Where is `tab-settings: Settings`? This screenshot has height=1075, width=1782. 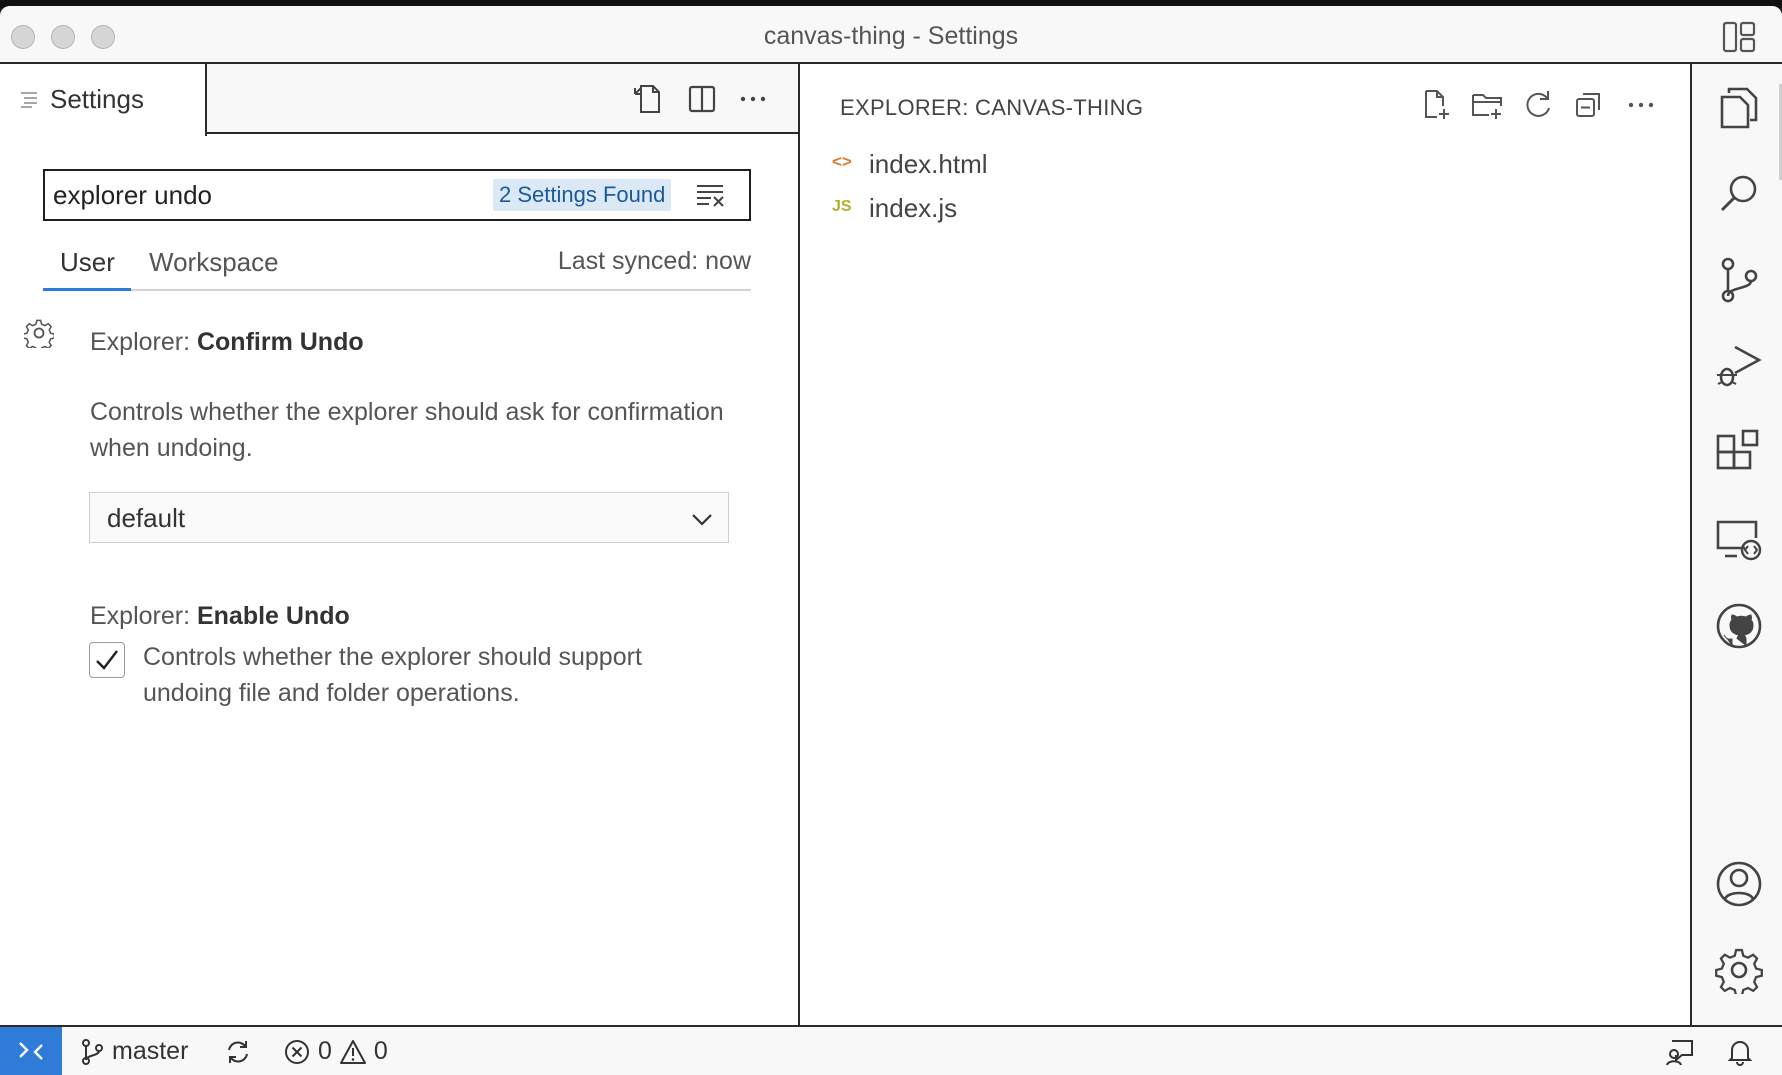
tab-settings: Settings is located at coordinates (103, 100).